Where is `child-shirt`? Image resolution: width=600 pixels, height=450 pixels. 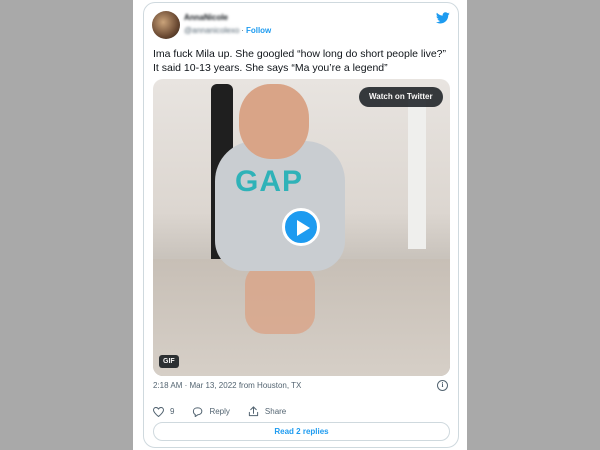
child-shirt is located at coordinates (280, 206).